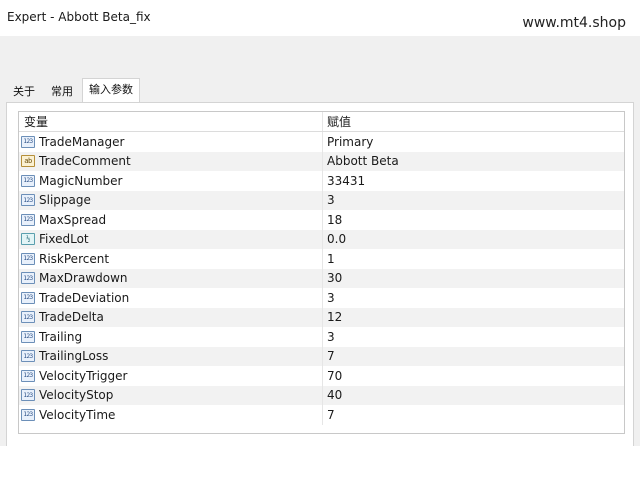 The image size is (640, 480). What do you see at coordinates (171, 356) in the screenshot?
I see `variable-cell: 123 TrailingLoss` at bounding box center [171, 356].